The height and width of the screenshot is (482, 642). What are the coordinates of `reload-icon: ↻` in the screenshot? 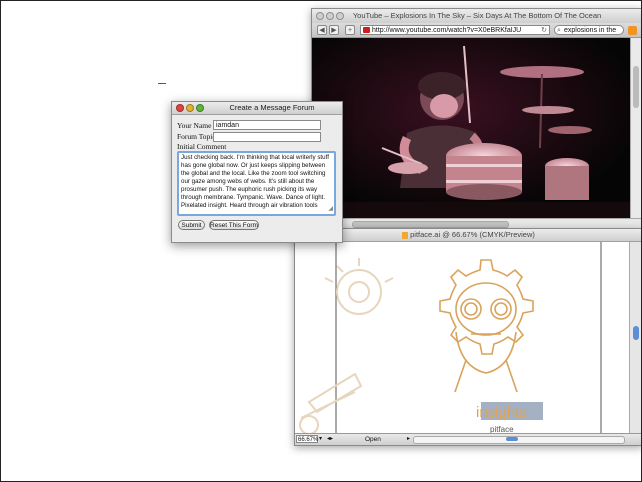 It's located at (544, 30).